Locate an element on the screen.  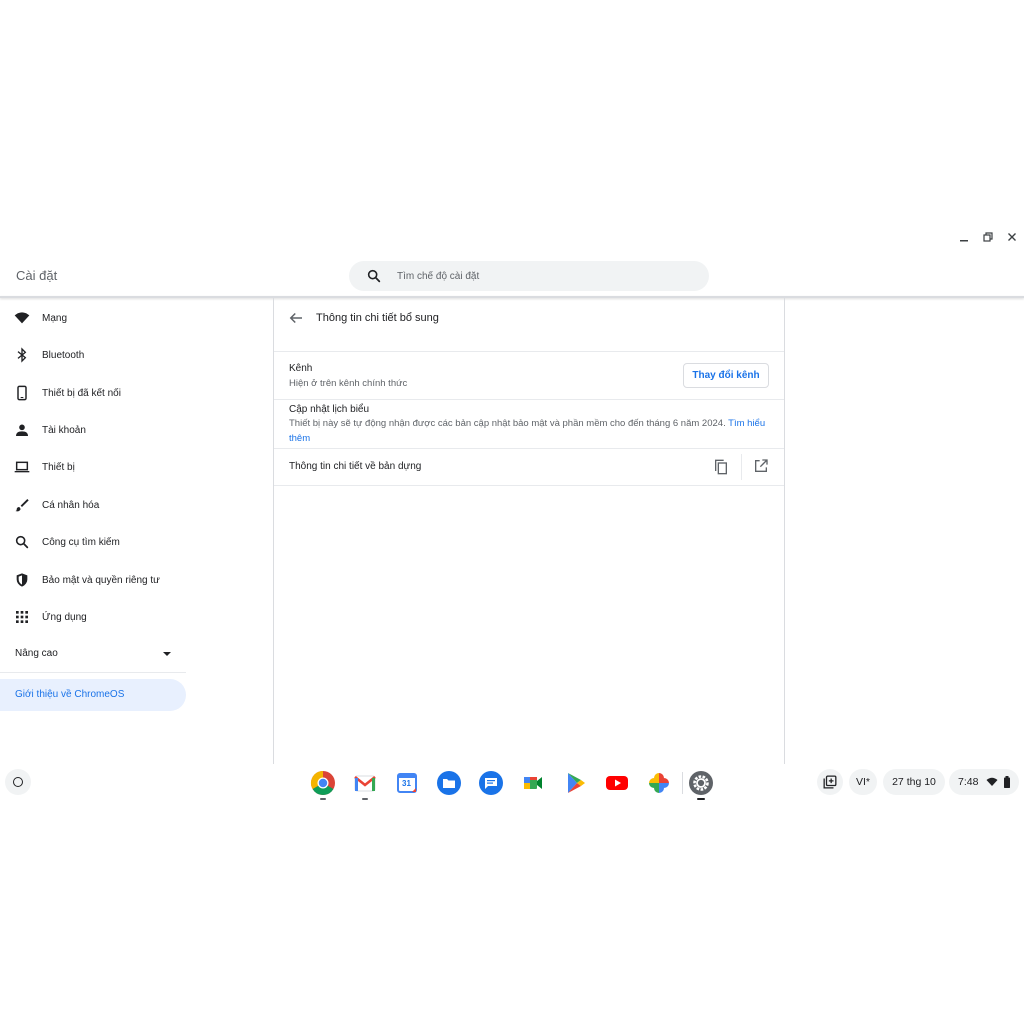
photos-icon is located at coordinates (659, 783).